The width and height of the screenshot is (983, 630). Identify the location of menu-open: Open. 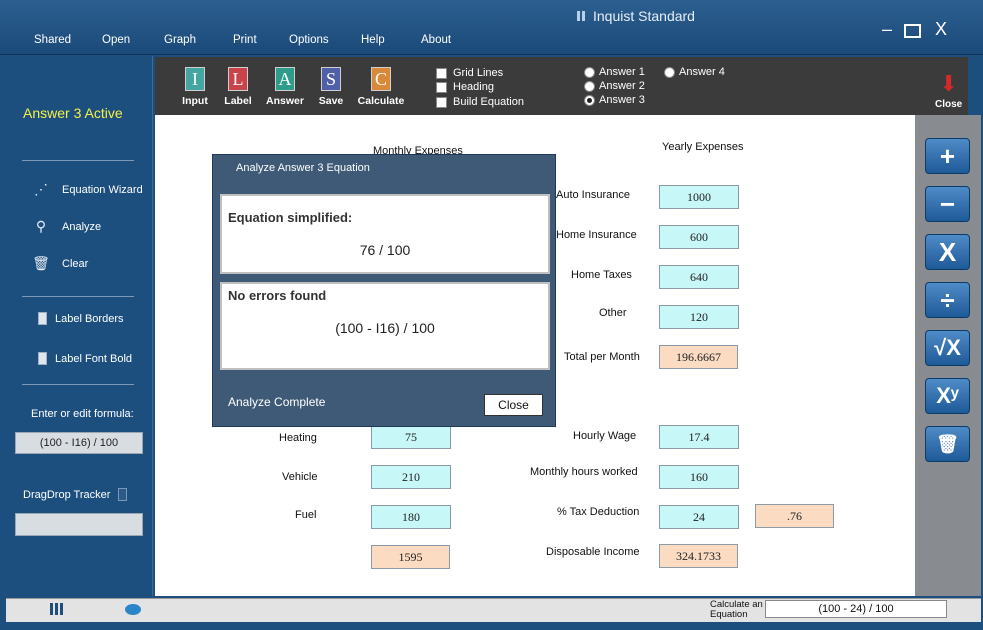
(116, 40).